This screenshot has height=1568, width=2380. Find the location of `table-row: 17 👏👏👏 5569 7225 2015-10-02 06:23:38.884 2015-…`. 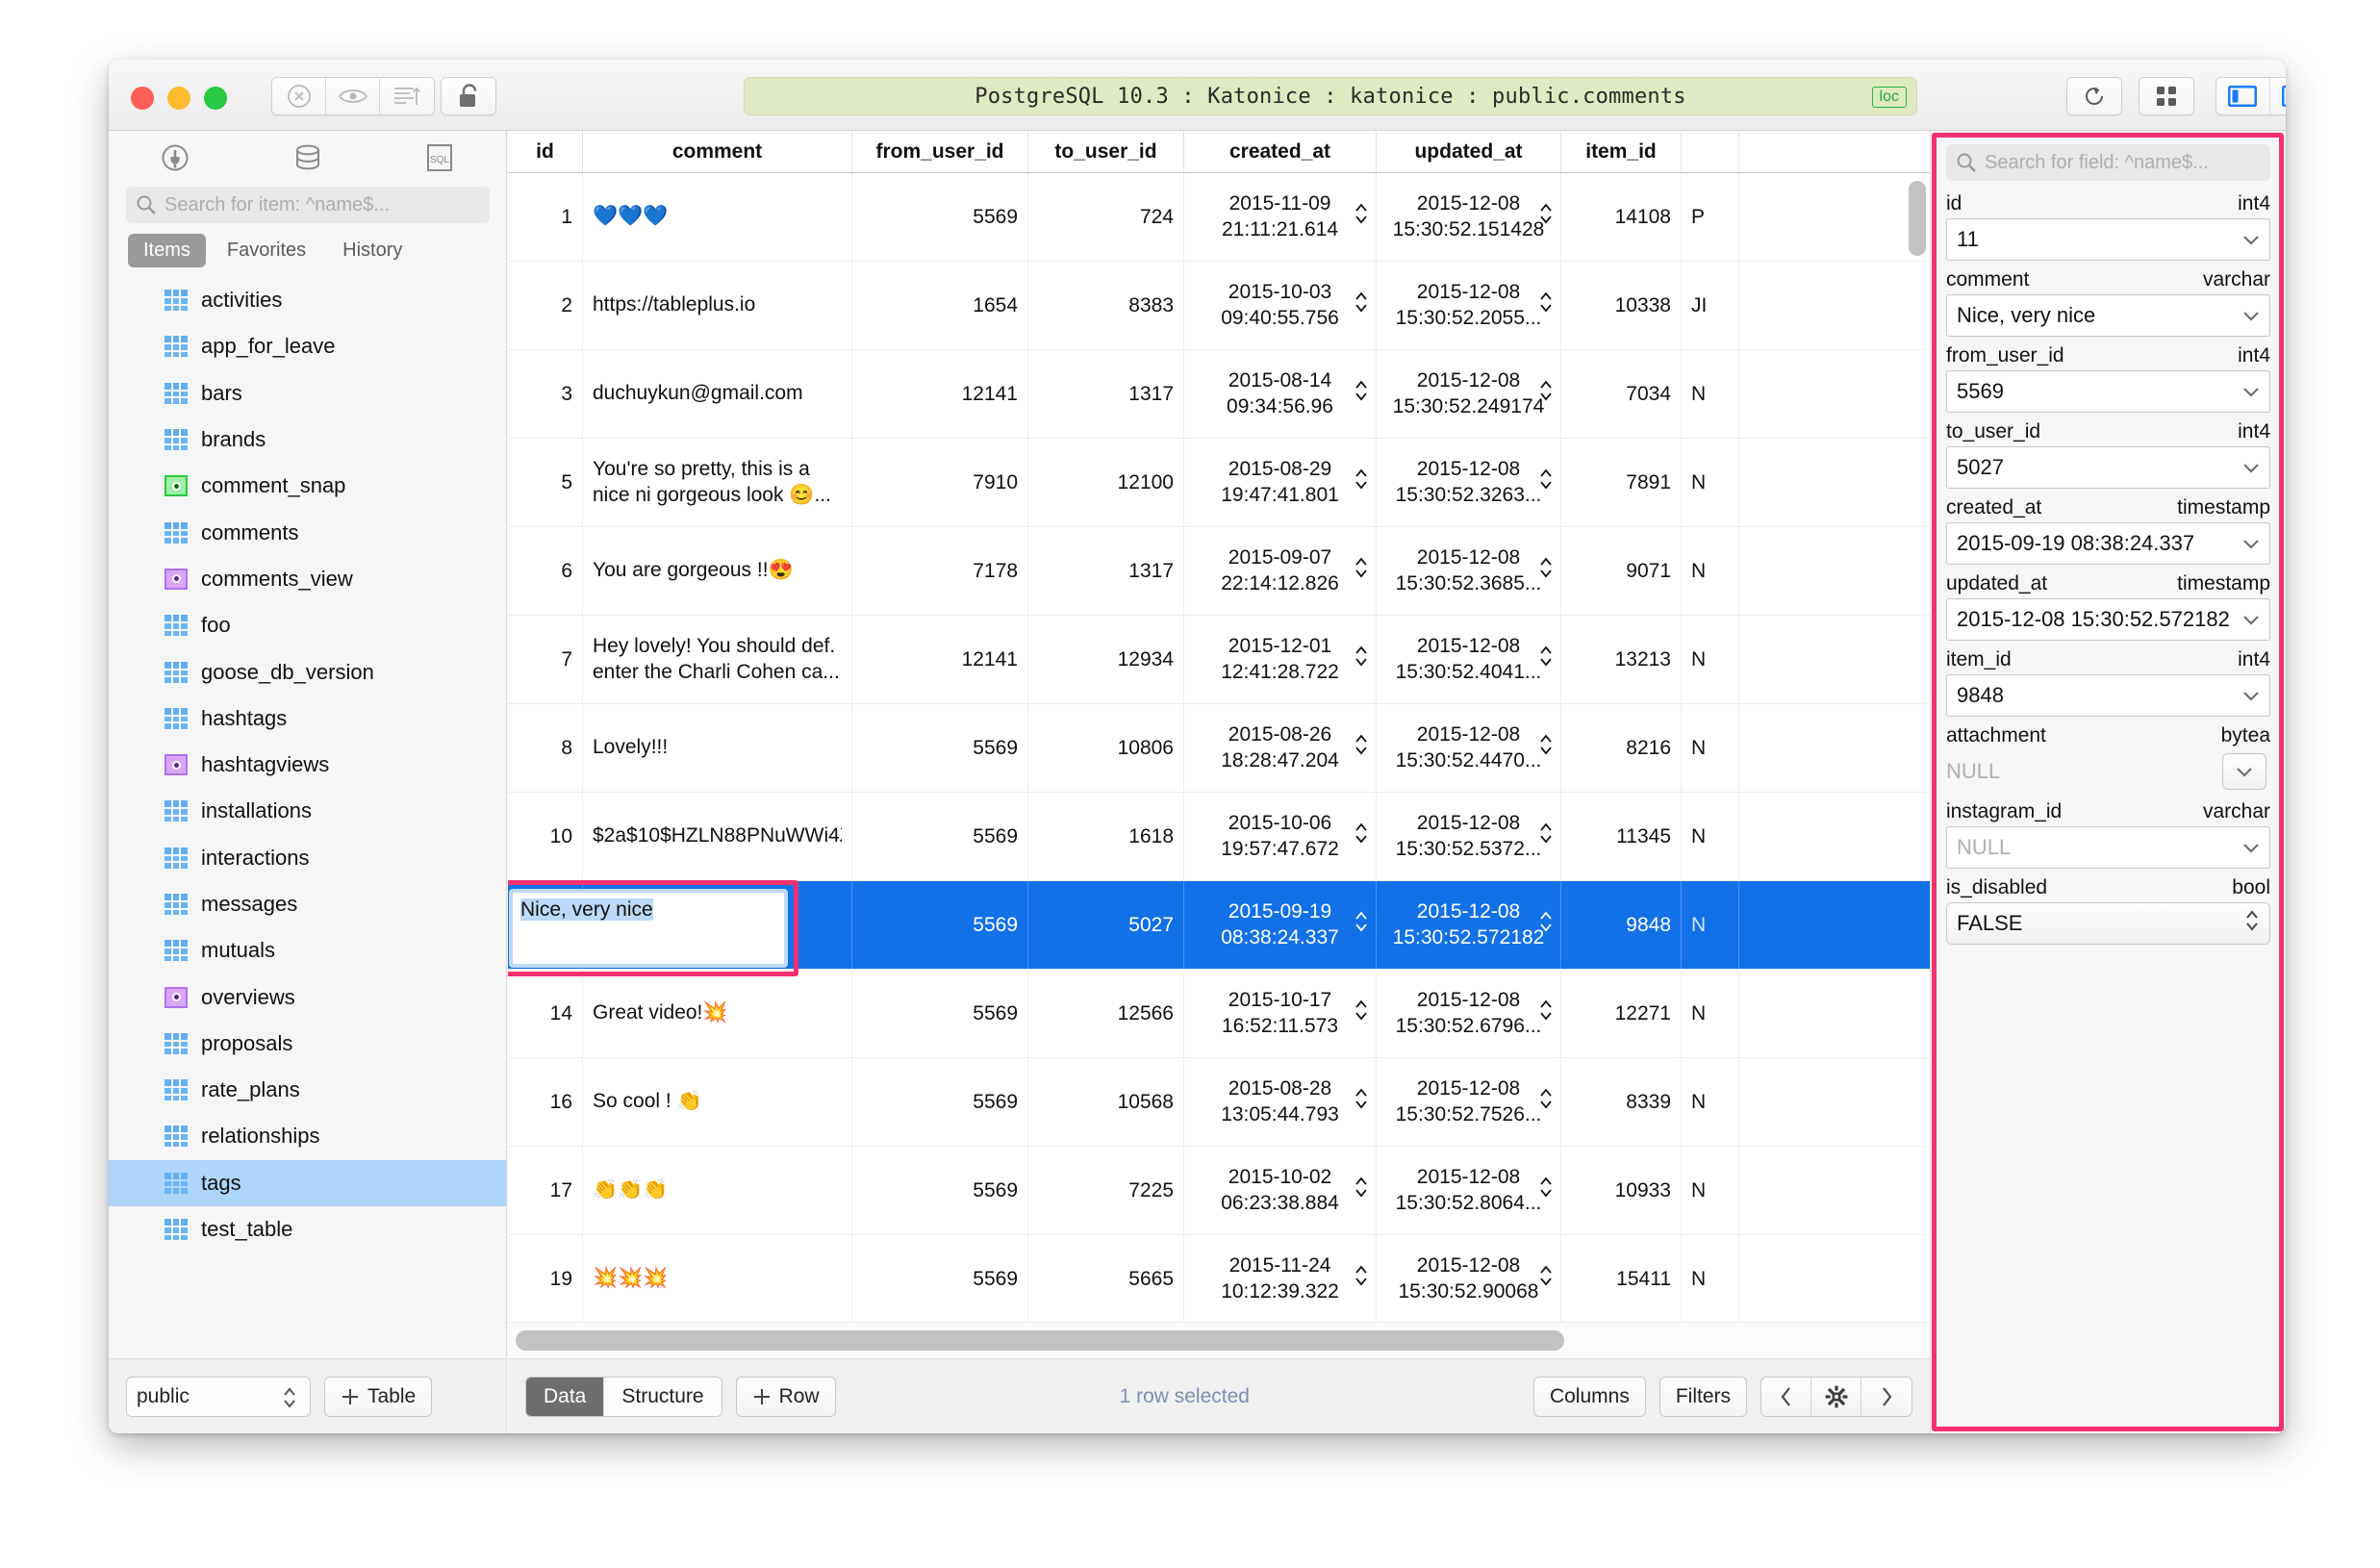

table-row: 17 👏👏👏 5569 7225 2015-10-02 06:23:38.884 2015-… is located at coordinates (1219, 1191).